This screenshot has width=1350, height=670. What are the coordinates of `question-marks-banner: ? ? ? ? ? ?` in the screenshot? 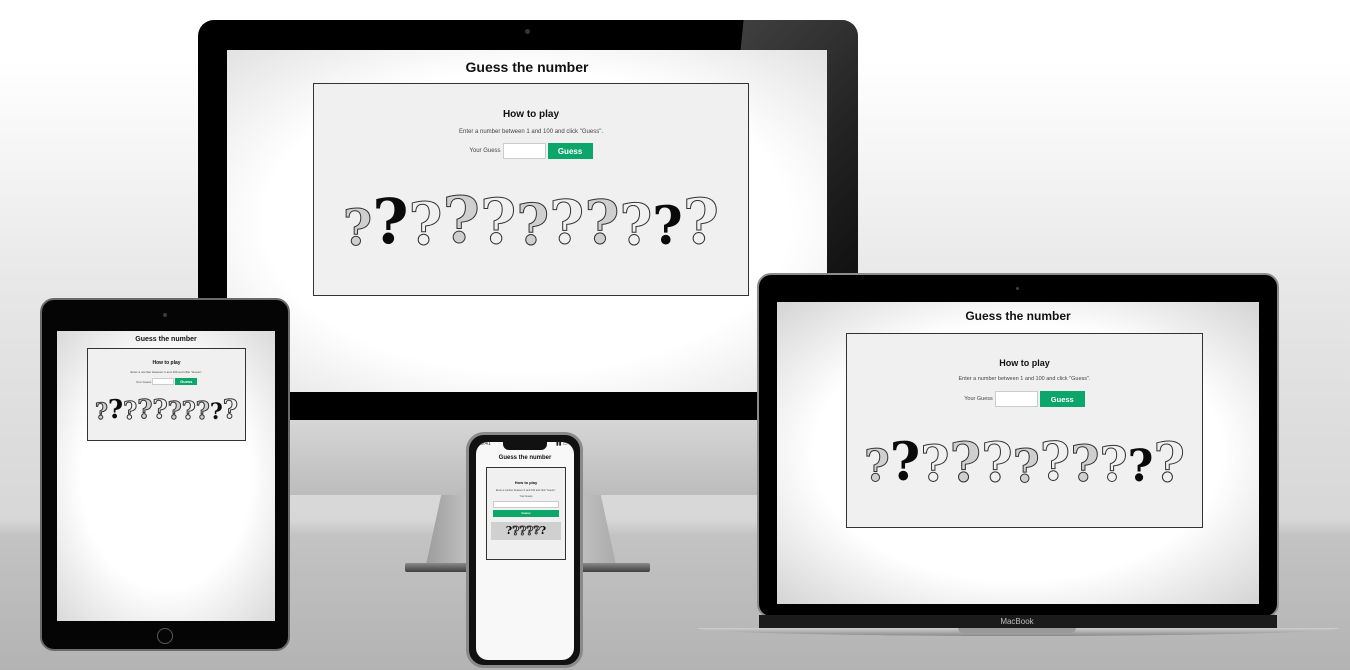 It's located at (526, 530).